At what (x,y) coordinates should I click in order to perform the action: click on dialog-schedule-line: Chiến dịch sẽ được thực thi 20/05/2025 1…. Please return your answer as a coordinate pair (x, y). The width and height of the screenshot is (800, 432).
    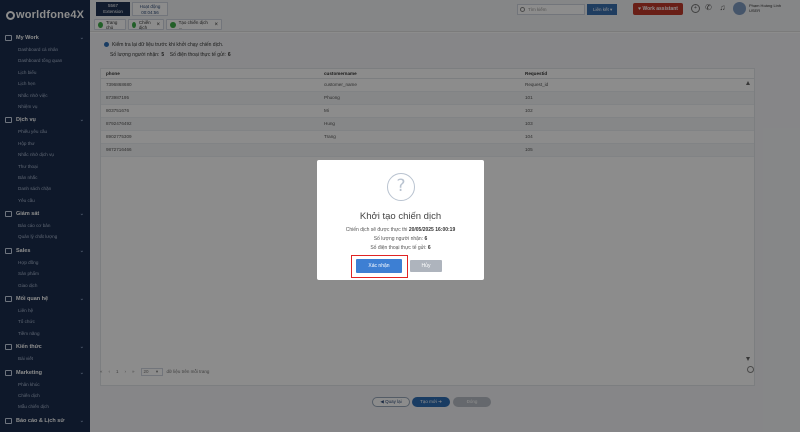
    Looking at the image, I should click on (400, 230).